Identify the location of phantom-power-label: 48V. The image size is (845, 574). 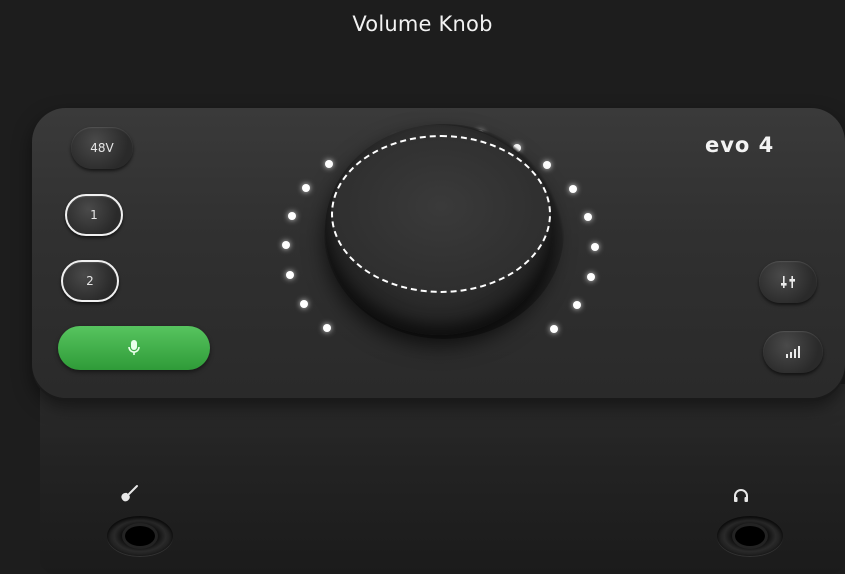
(102, 148).